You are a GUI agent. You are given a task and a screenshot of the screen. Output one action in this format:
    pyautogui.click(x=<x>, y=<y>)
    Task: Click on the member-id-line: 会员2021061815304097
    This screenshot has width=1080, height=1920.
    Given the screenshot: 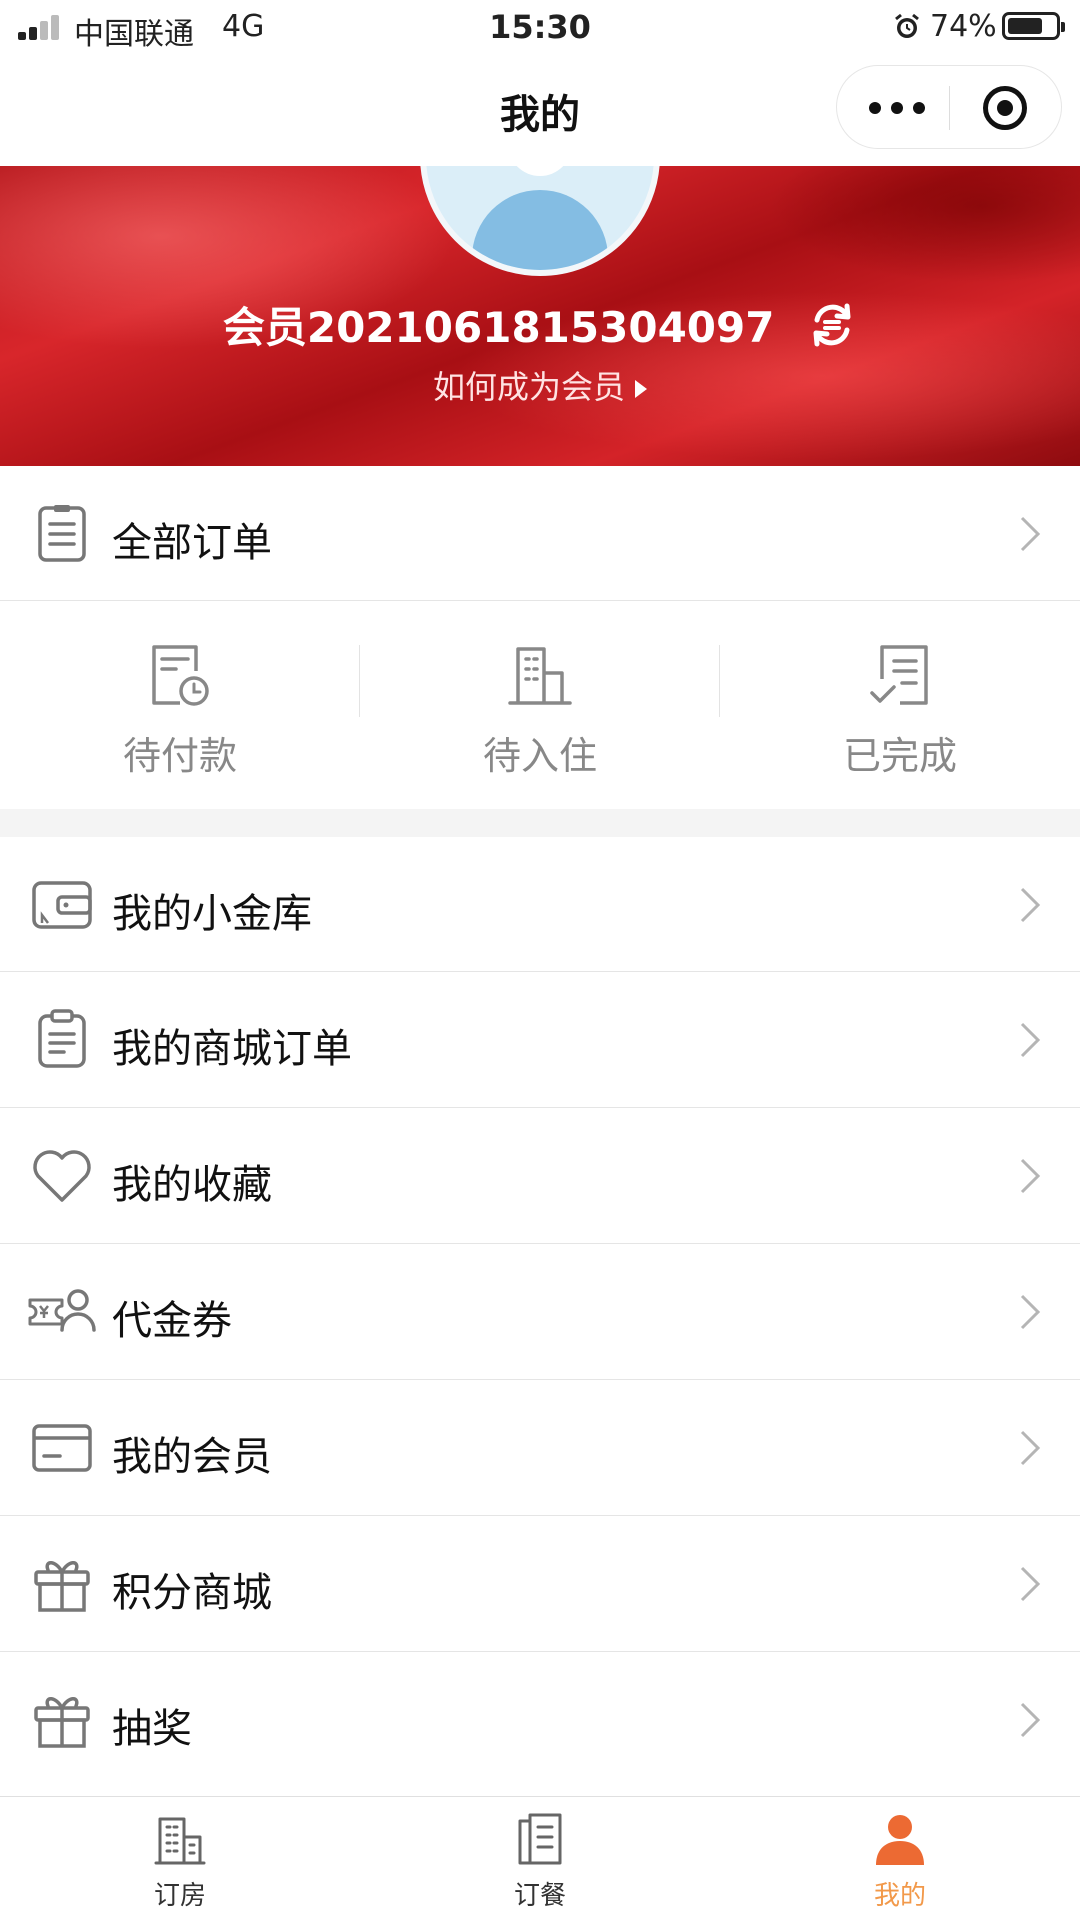 What is the action you would take?
    pyautogui.click(x=540, y=324)
    